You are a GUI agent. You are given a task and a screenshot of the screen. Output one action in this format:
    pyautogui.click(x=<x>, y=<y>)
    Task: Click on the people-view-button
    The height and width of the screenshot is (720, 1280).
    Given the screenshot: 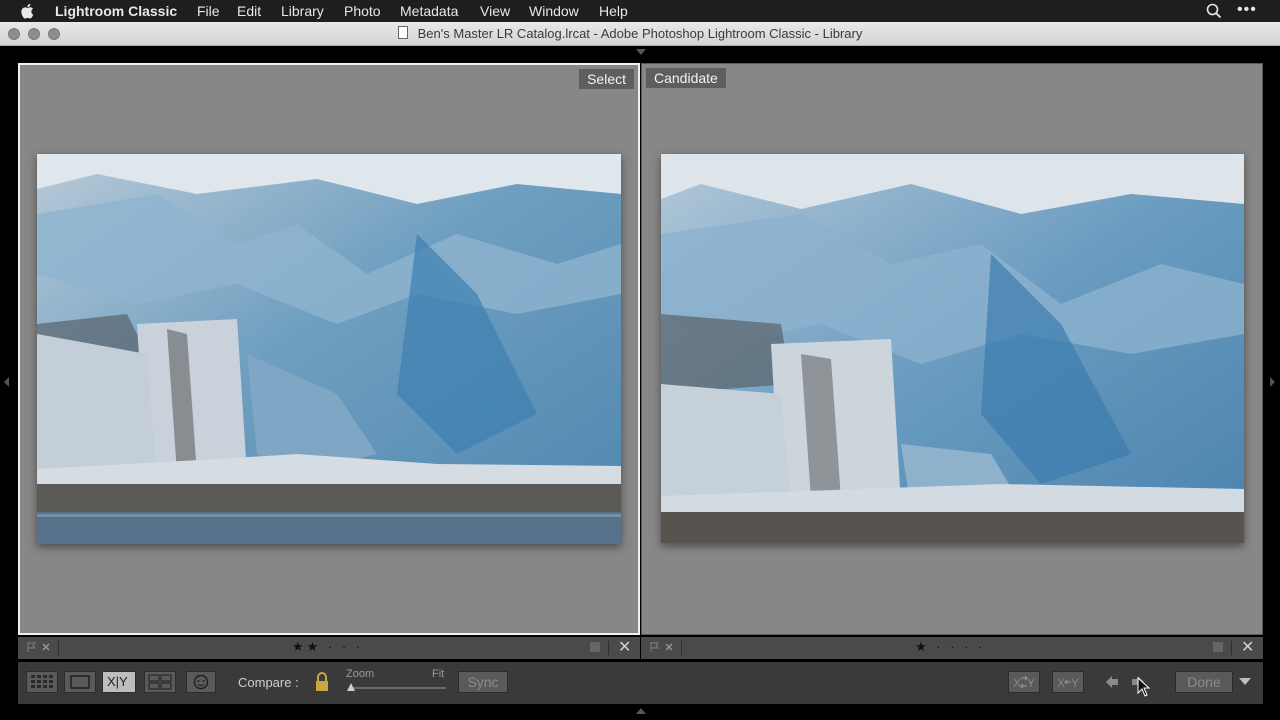 What is the action you would take?
    pyautogui.click(x=201, y=682)
    